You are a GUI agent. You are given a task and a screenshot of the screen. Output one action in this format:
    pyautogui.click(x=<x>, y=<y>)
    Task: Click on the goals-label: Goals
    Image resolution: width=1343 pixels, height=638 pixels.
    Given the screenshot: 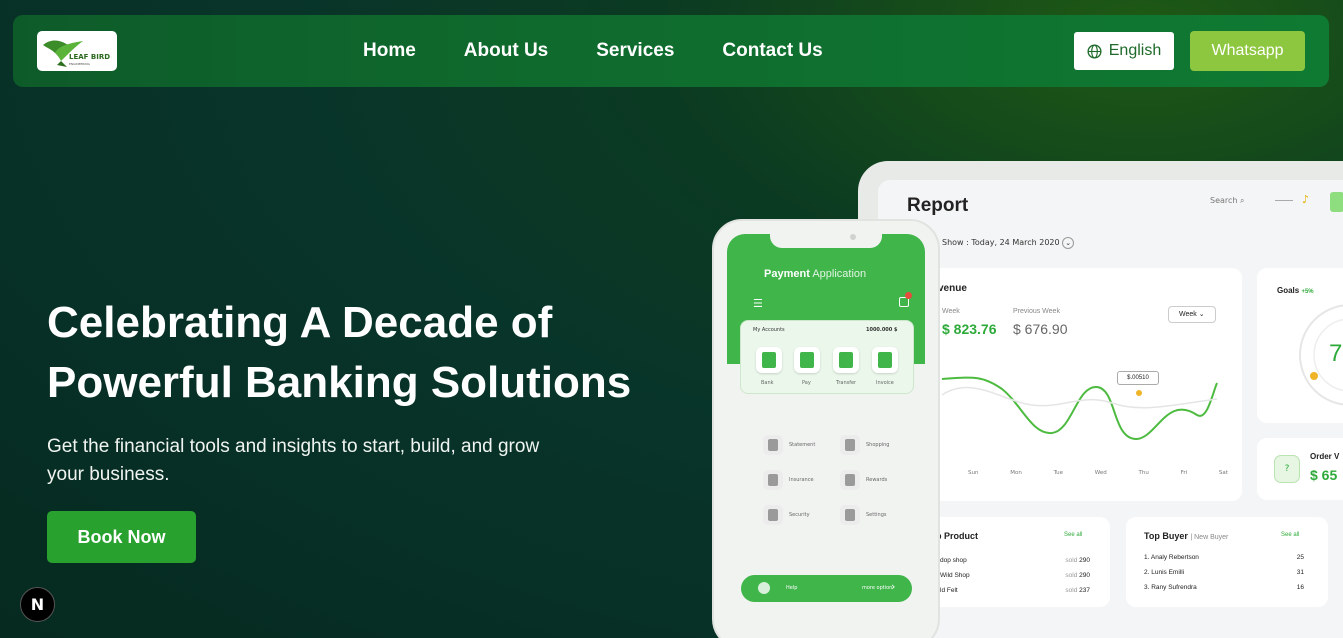 What is the action you would take?
    pyautogui.click(x=1288, y=290)
    